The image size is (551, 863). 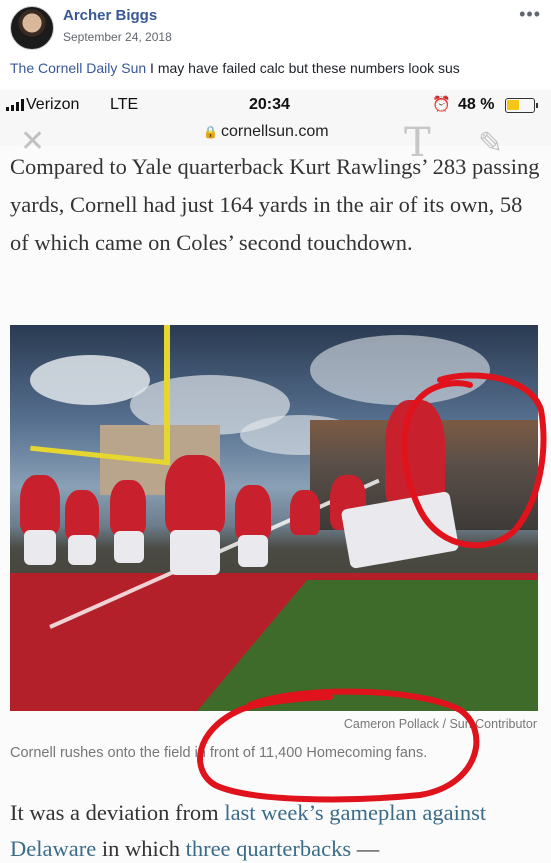 What do you see at coordinates (275, 132) in the screenshot?
I see `url-text: cornellsun.com` at bounding box center [275, 132].